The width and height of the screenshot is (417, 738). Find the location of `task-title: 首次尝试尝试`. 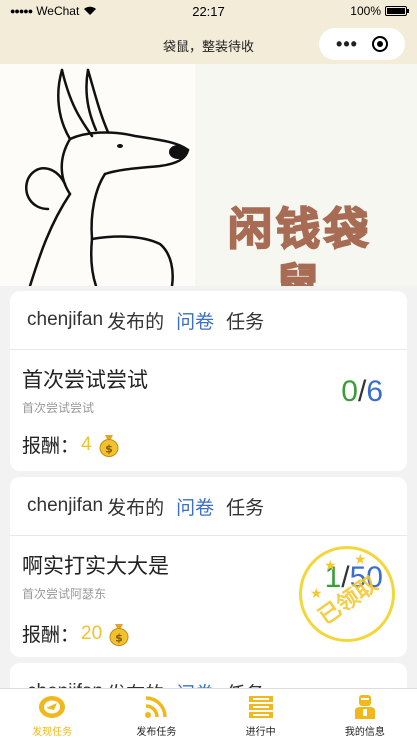

task-title: 首次尝试尝试 is located at coordinates (85, 380).